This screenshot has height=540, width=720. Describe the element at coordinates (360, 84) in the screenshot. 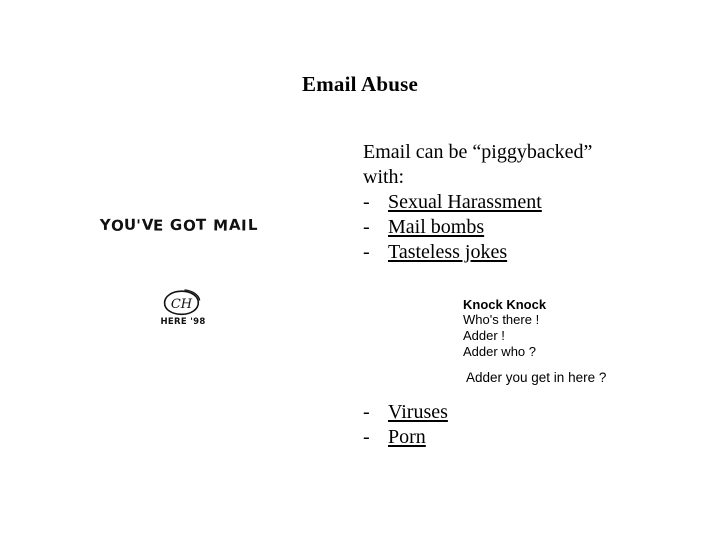

I see `page-title: Email Abuse` at that location.